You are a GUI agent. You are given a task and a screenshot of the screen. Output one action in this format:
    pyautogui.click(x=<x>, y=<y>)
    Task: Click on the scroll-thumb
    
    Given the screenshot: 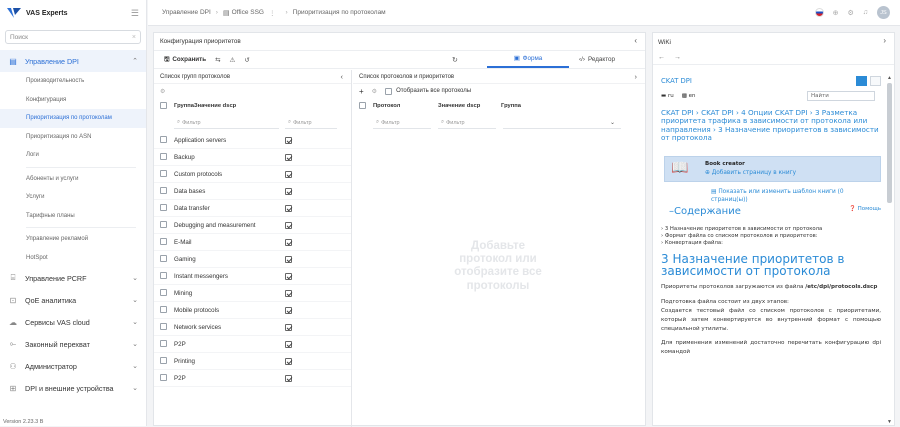 What is the action you would take?
    pyautogui.click(x=889, y=143)
    